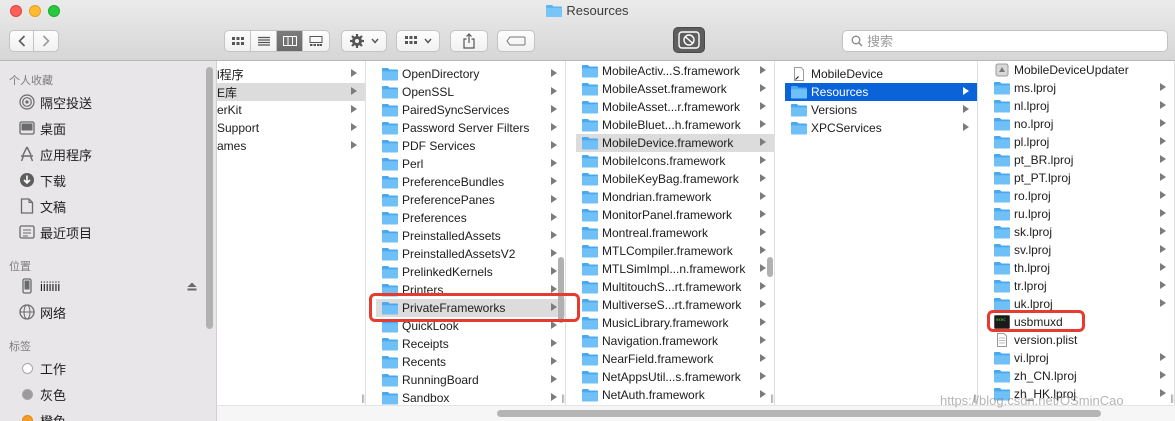 The width and height of the screenshot is (1175, 421). What do you see at coordinates (470, 92) in the screenshot?
I see `column-item: OpenSSL` at bounding box center [470, 92].